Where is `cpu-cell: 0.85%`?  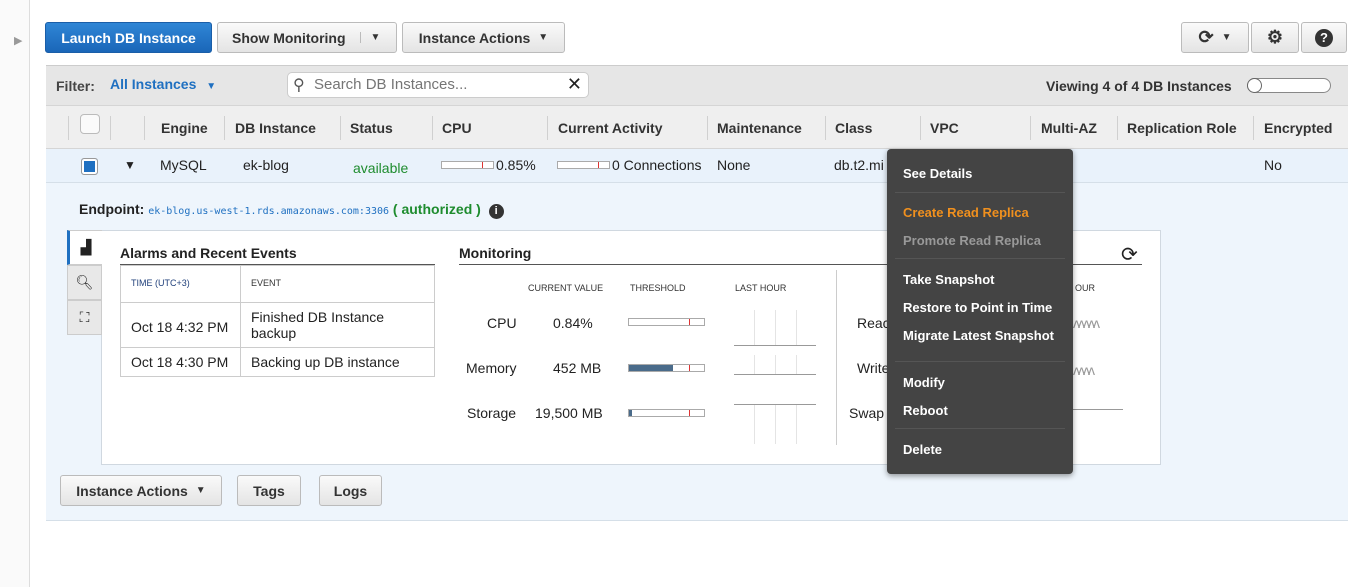 cpu-cell: 0.85% is located at coordinates (516, 165).